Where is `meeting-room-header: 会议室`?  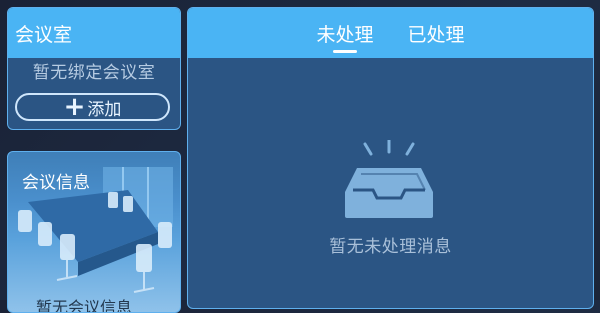 meeting-room-header: 会议室 is located at coordinates (94, 33).